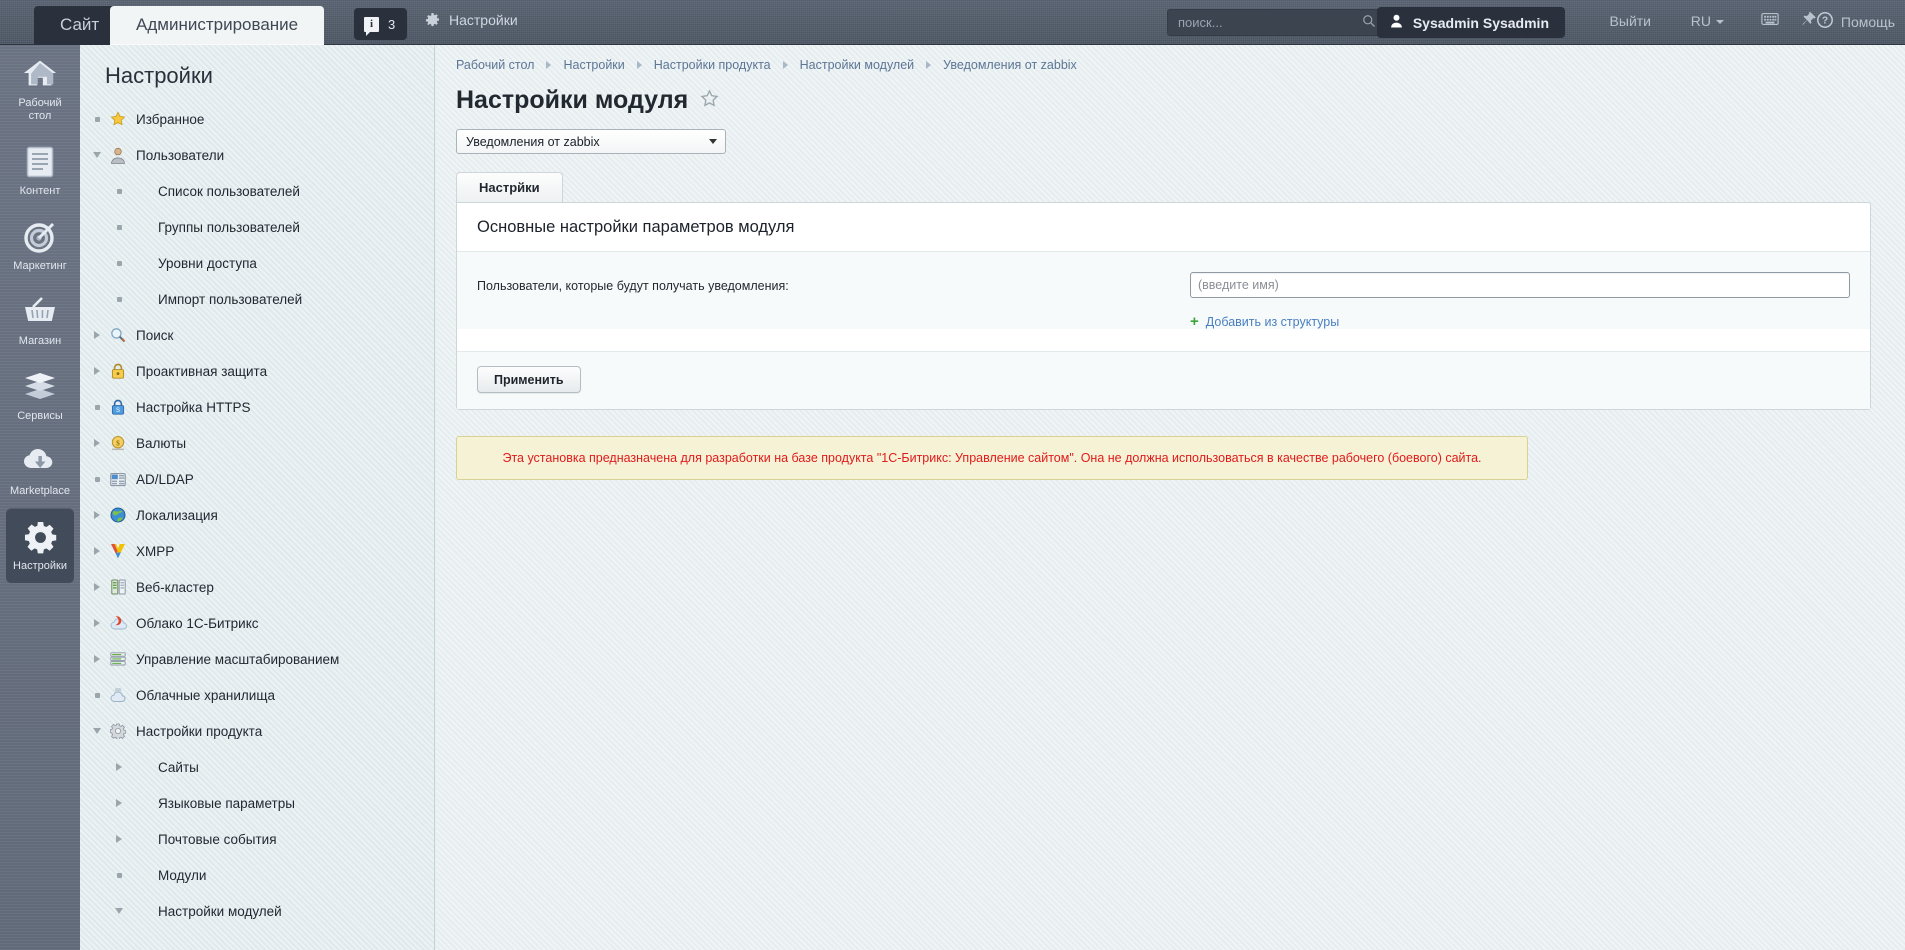  I want to click on sidebar-item: $ Валюты, so click(257, 443).